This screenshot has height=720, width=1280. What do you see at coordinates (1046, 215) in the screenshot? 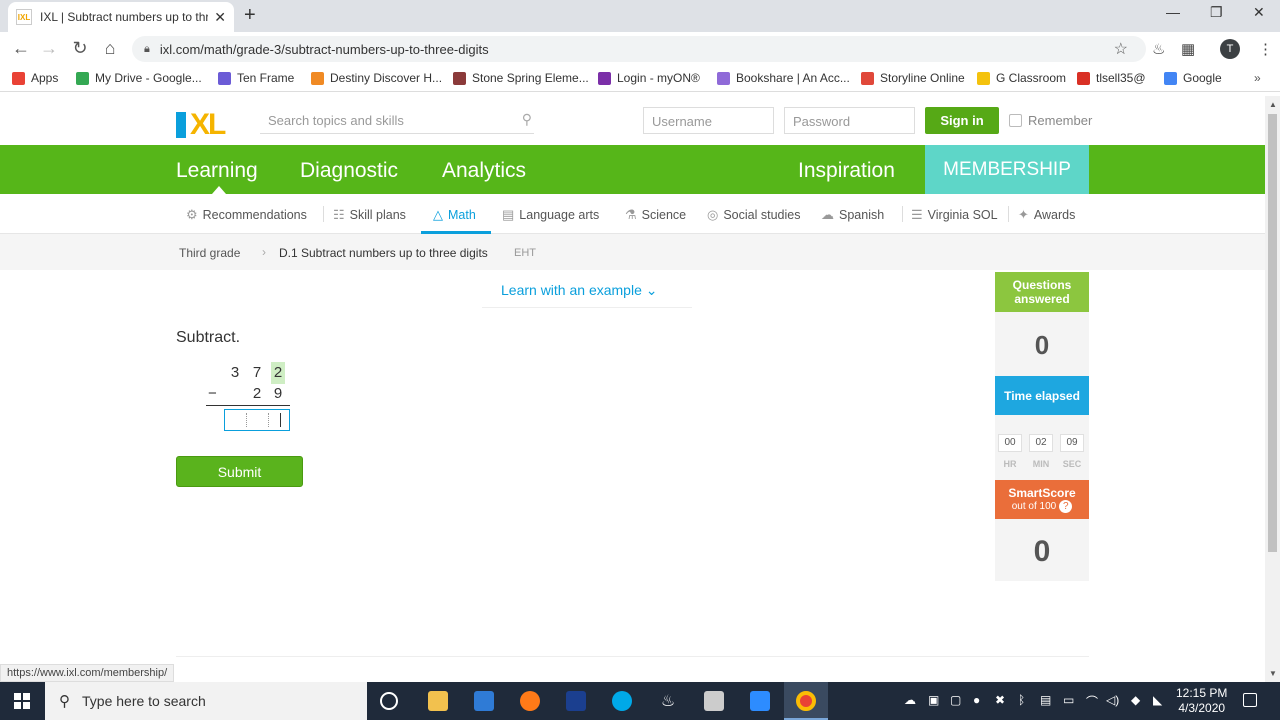
I see `subnav-awards: ✦ Awards` at bounding box center [1046, 215].